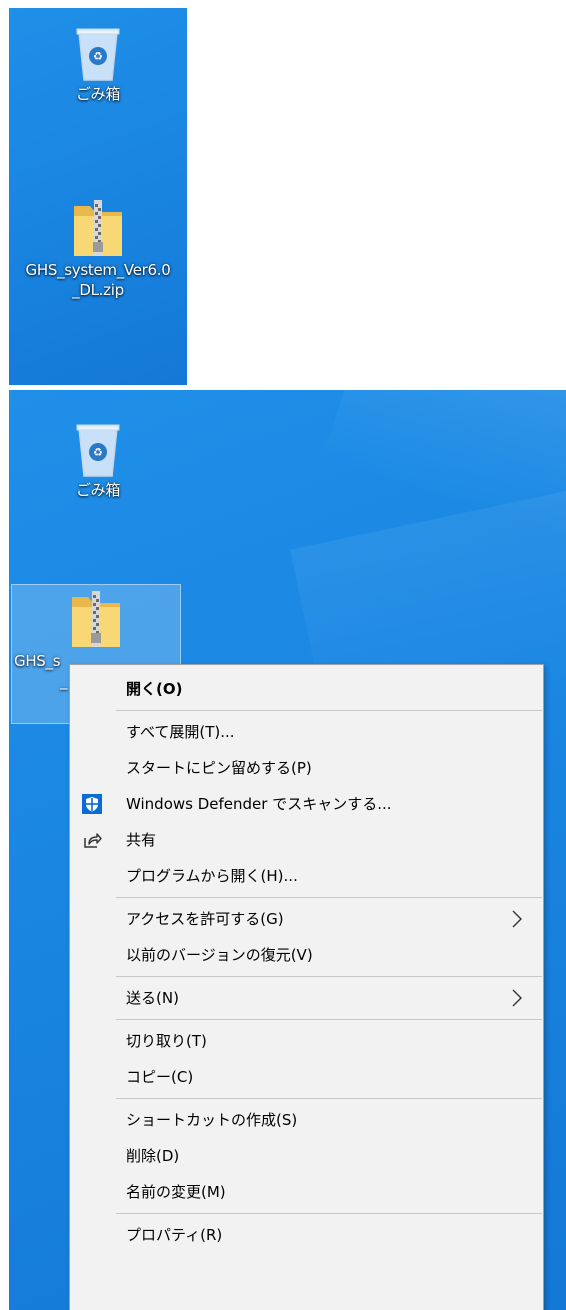  I want to click on menu-item-label: 削除(D), so click(153, 1156).